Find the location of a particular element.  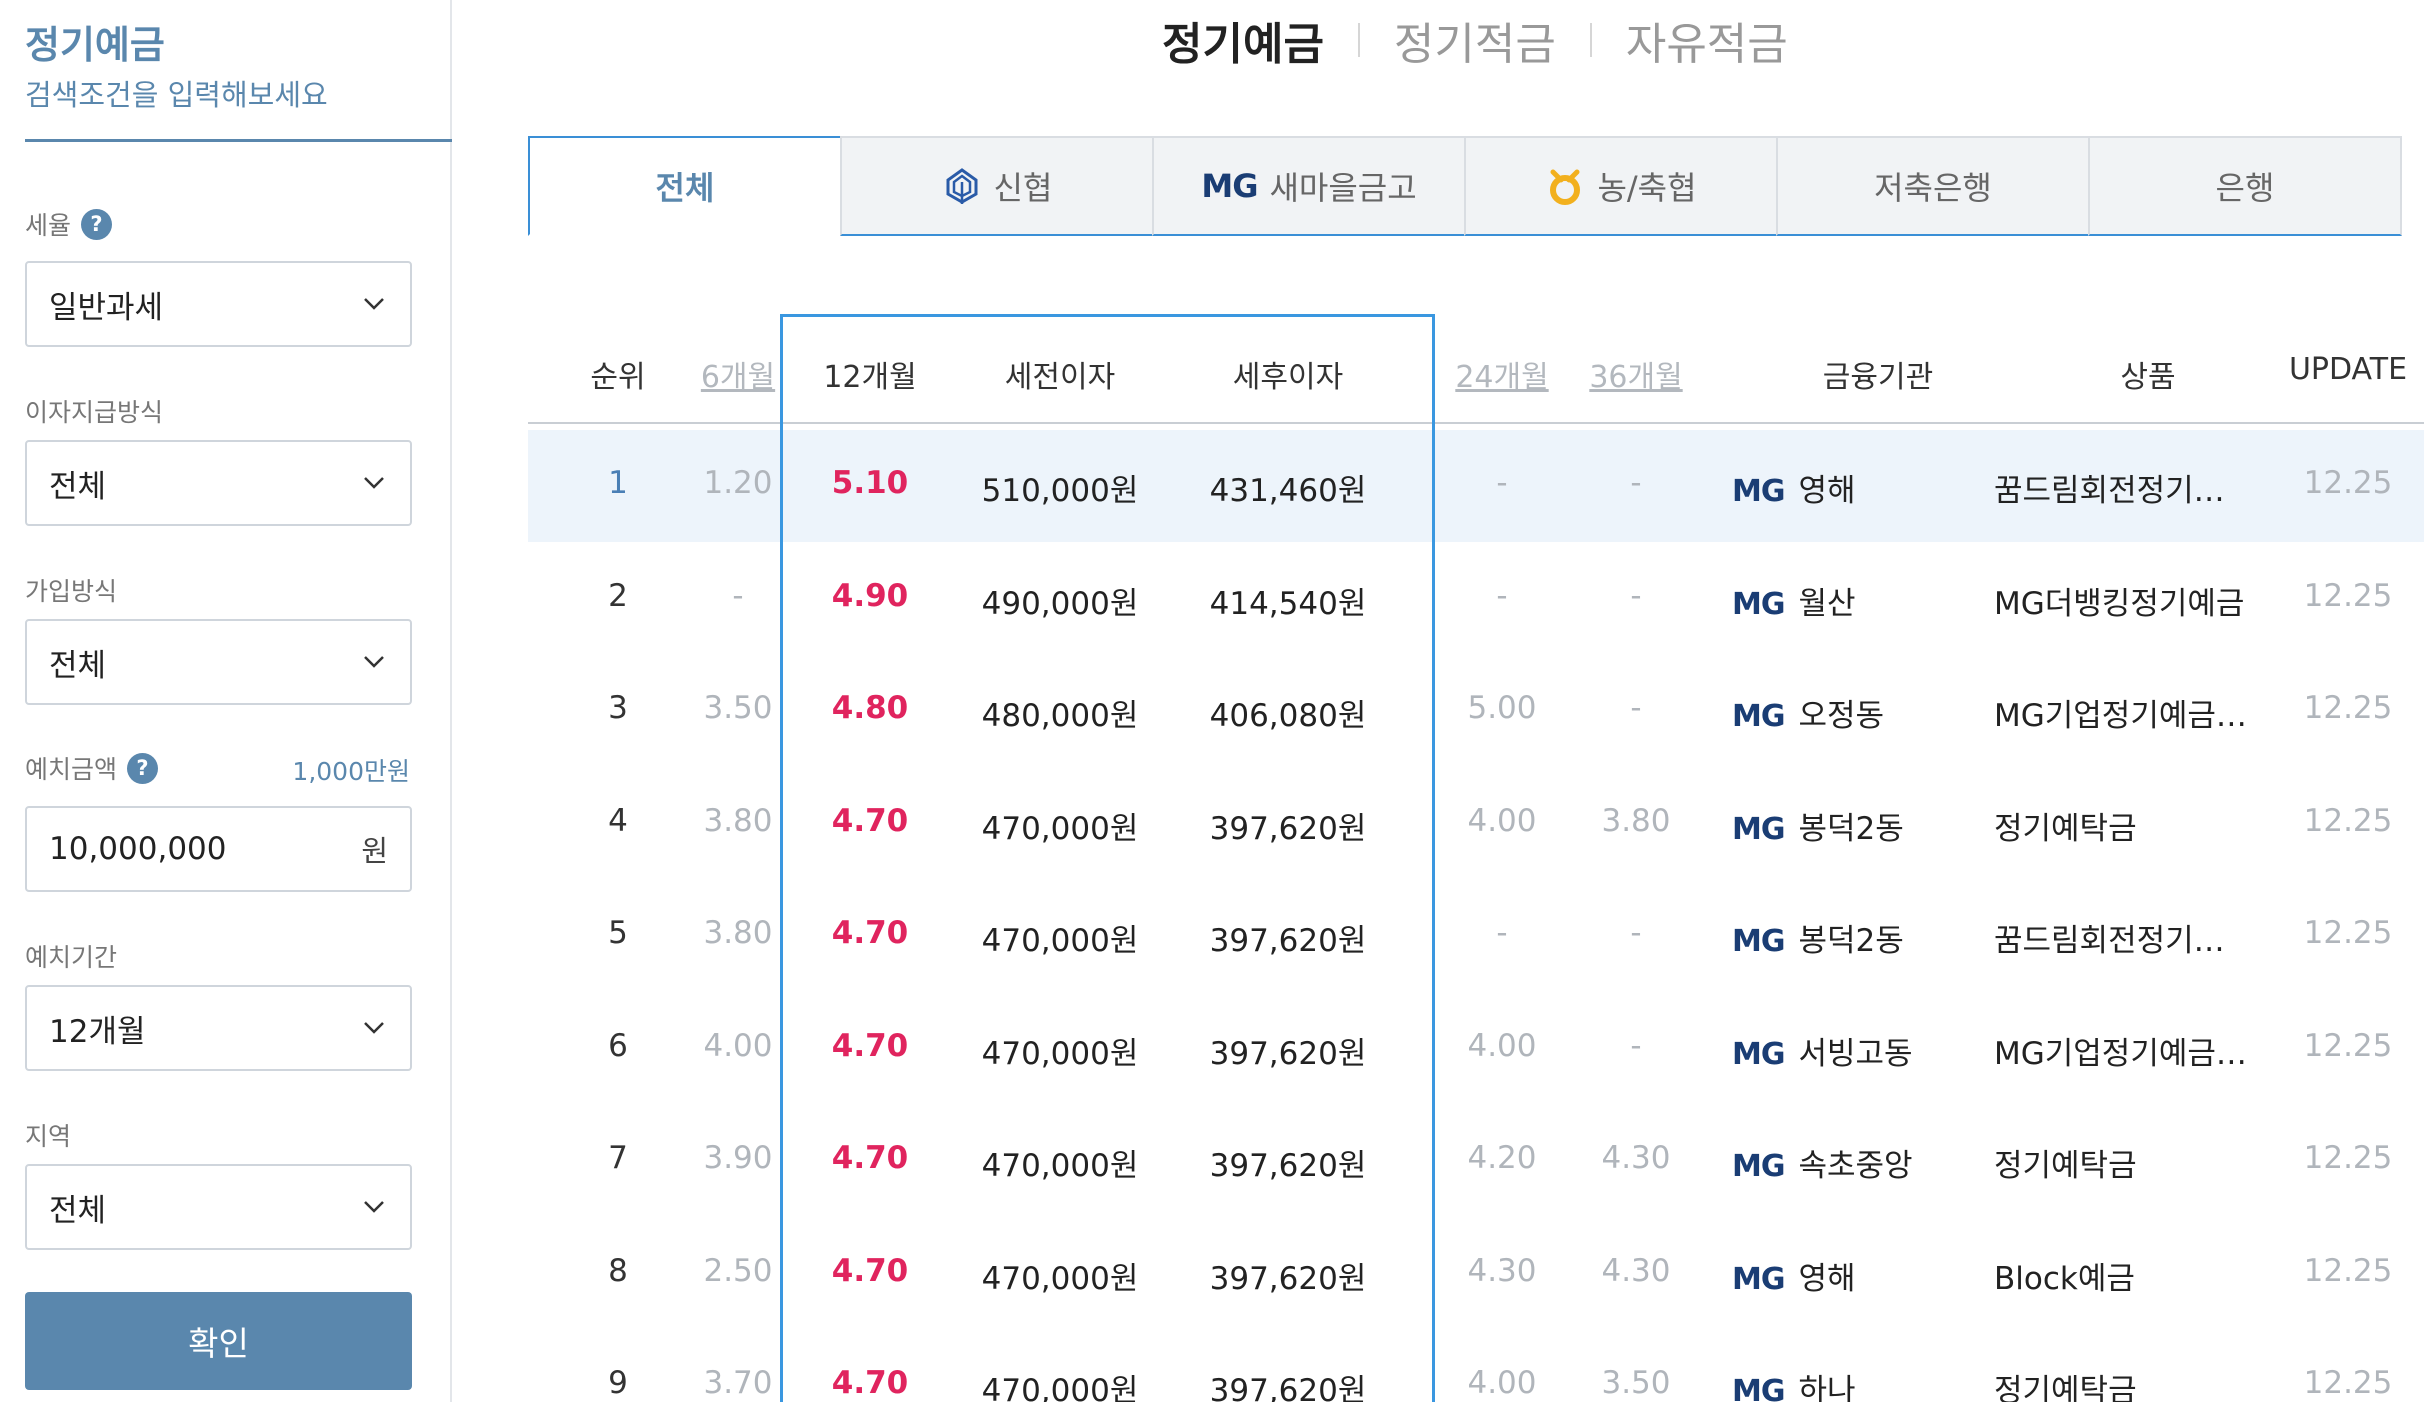

cell-rank: 7 is located at coordinates (618, 1158).